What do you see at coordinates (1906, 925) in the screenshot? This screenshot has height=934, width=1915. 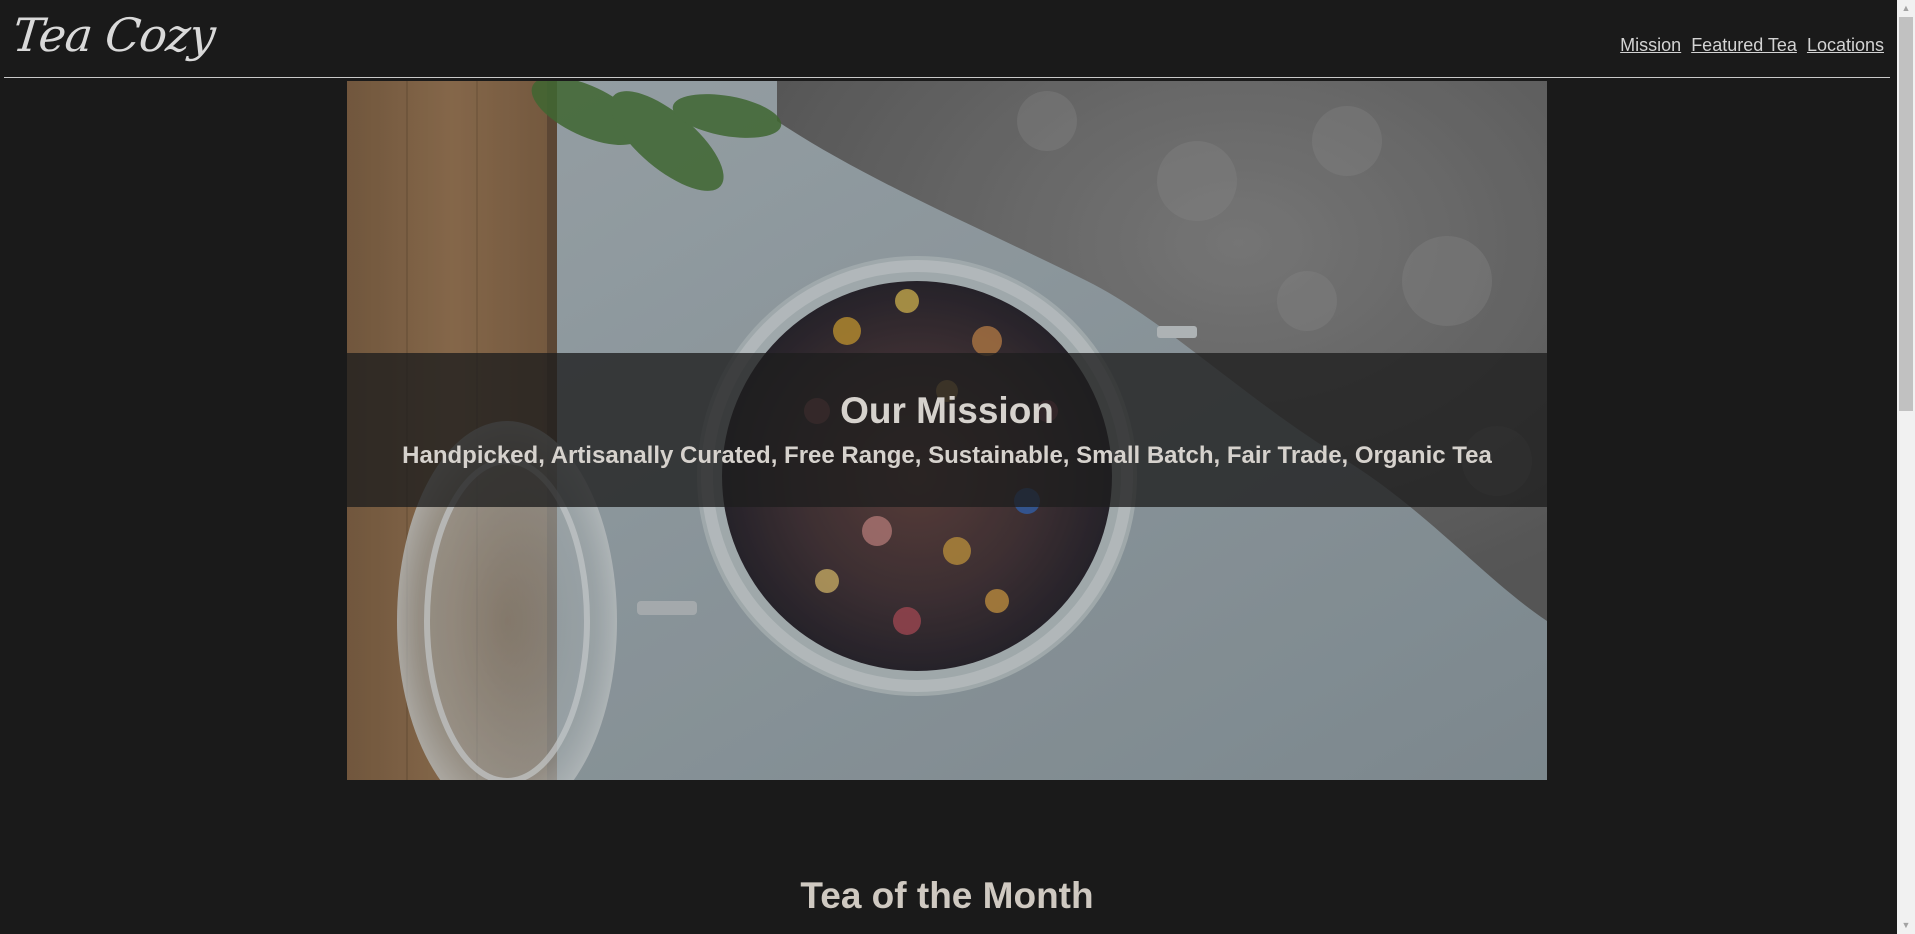 I see `triangle-down-icon: ▼` at bounding box center [1906, 925].